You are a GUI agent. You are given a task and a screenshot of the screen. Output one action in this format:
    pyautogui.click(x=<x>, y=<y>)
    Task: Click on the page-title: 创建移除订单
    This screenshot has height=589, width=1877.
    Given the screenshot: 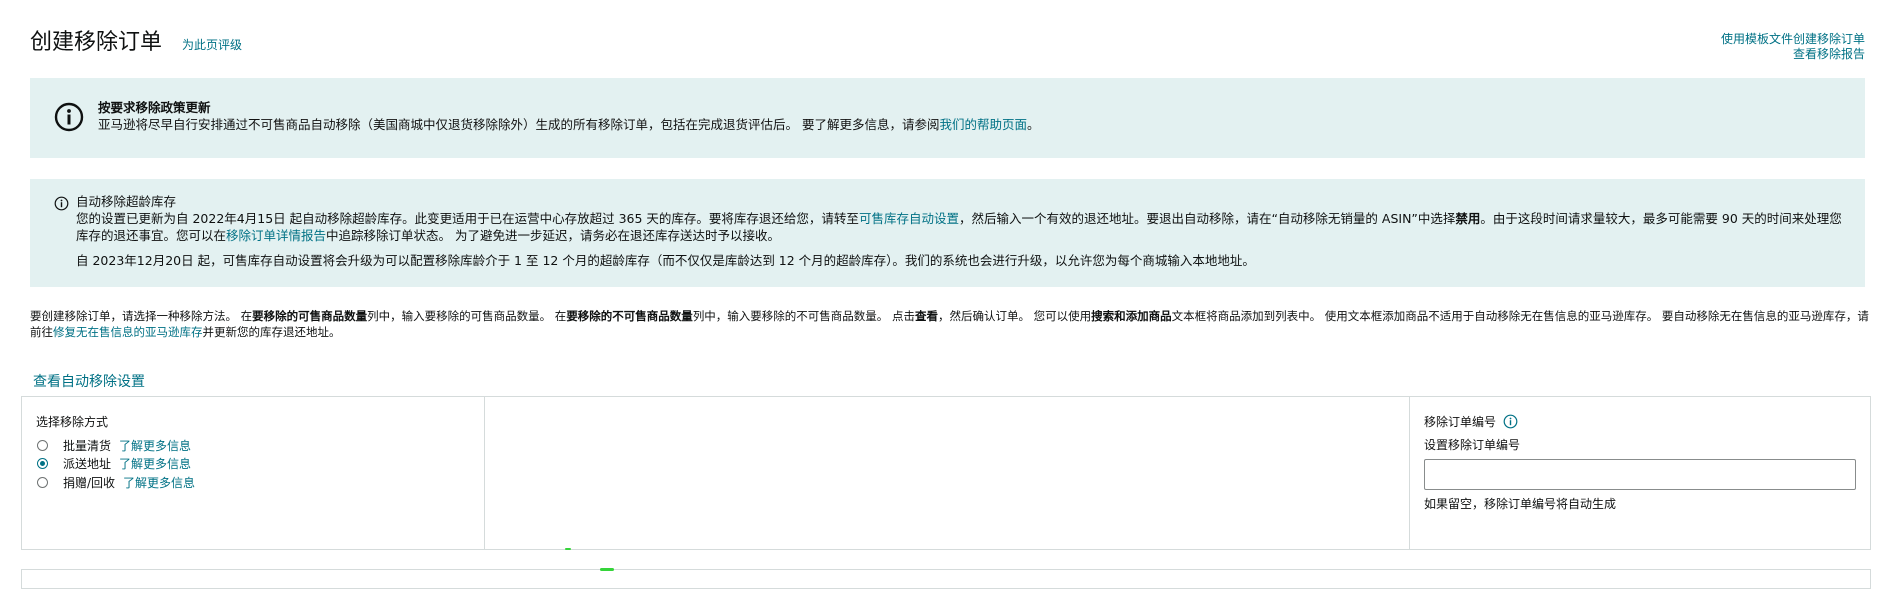 What is the action you would take?
    pyautogui.click(x=96, y=42)
    